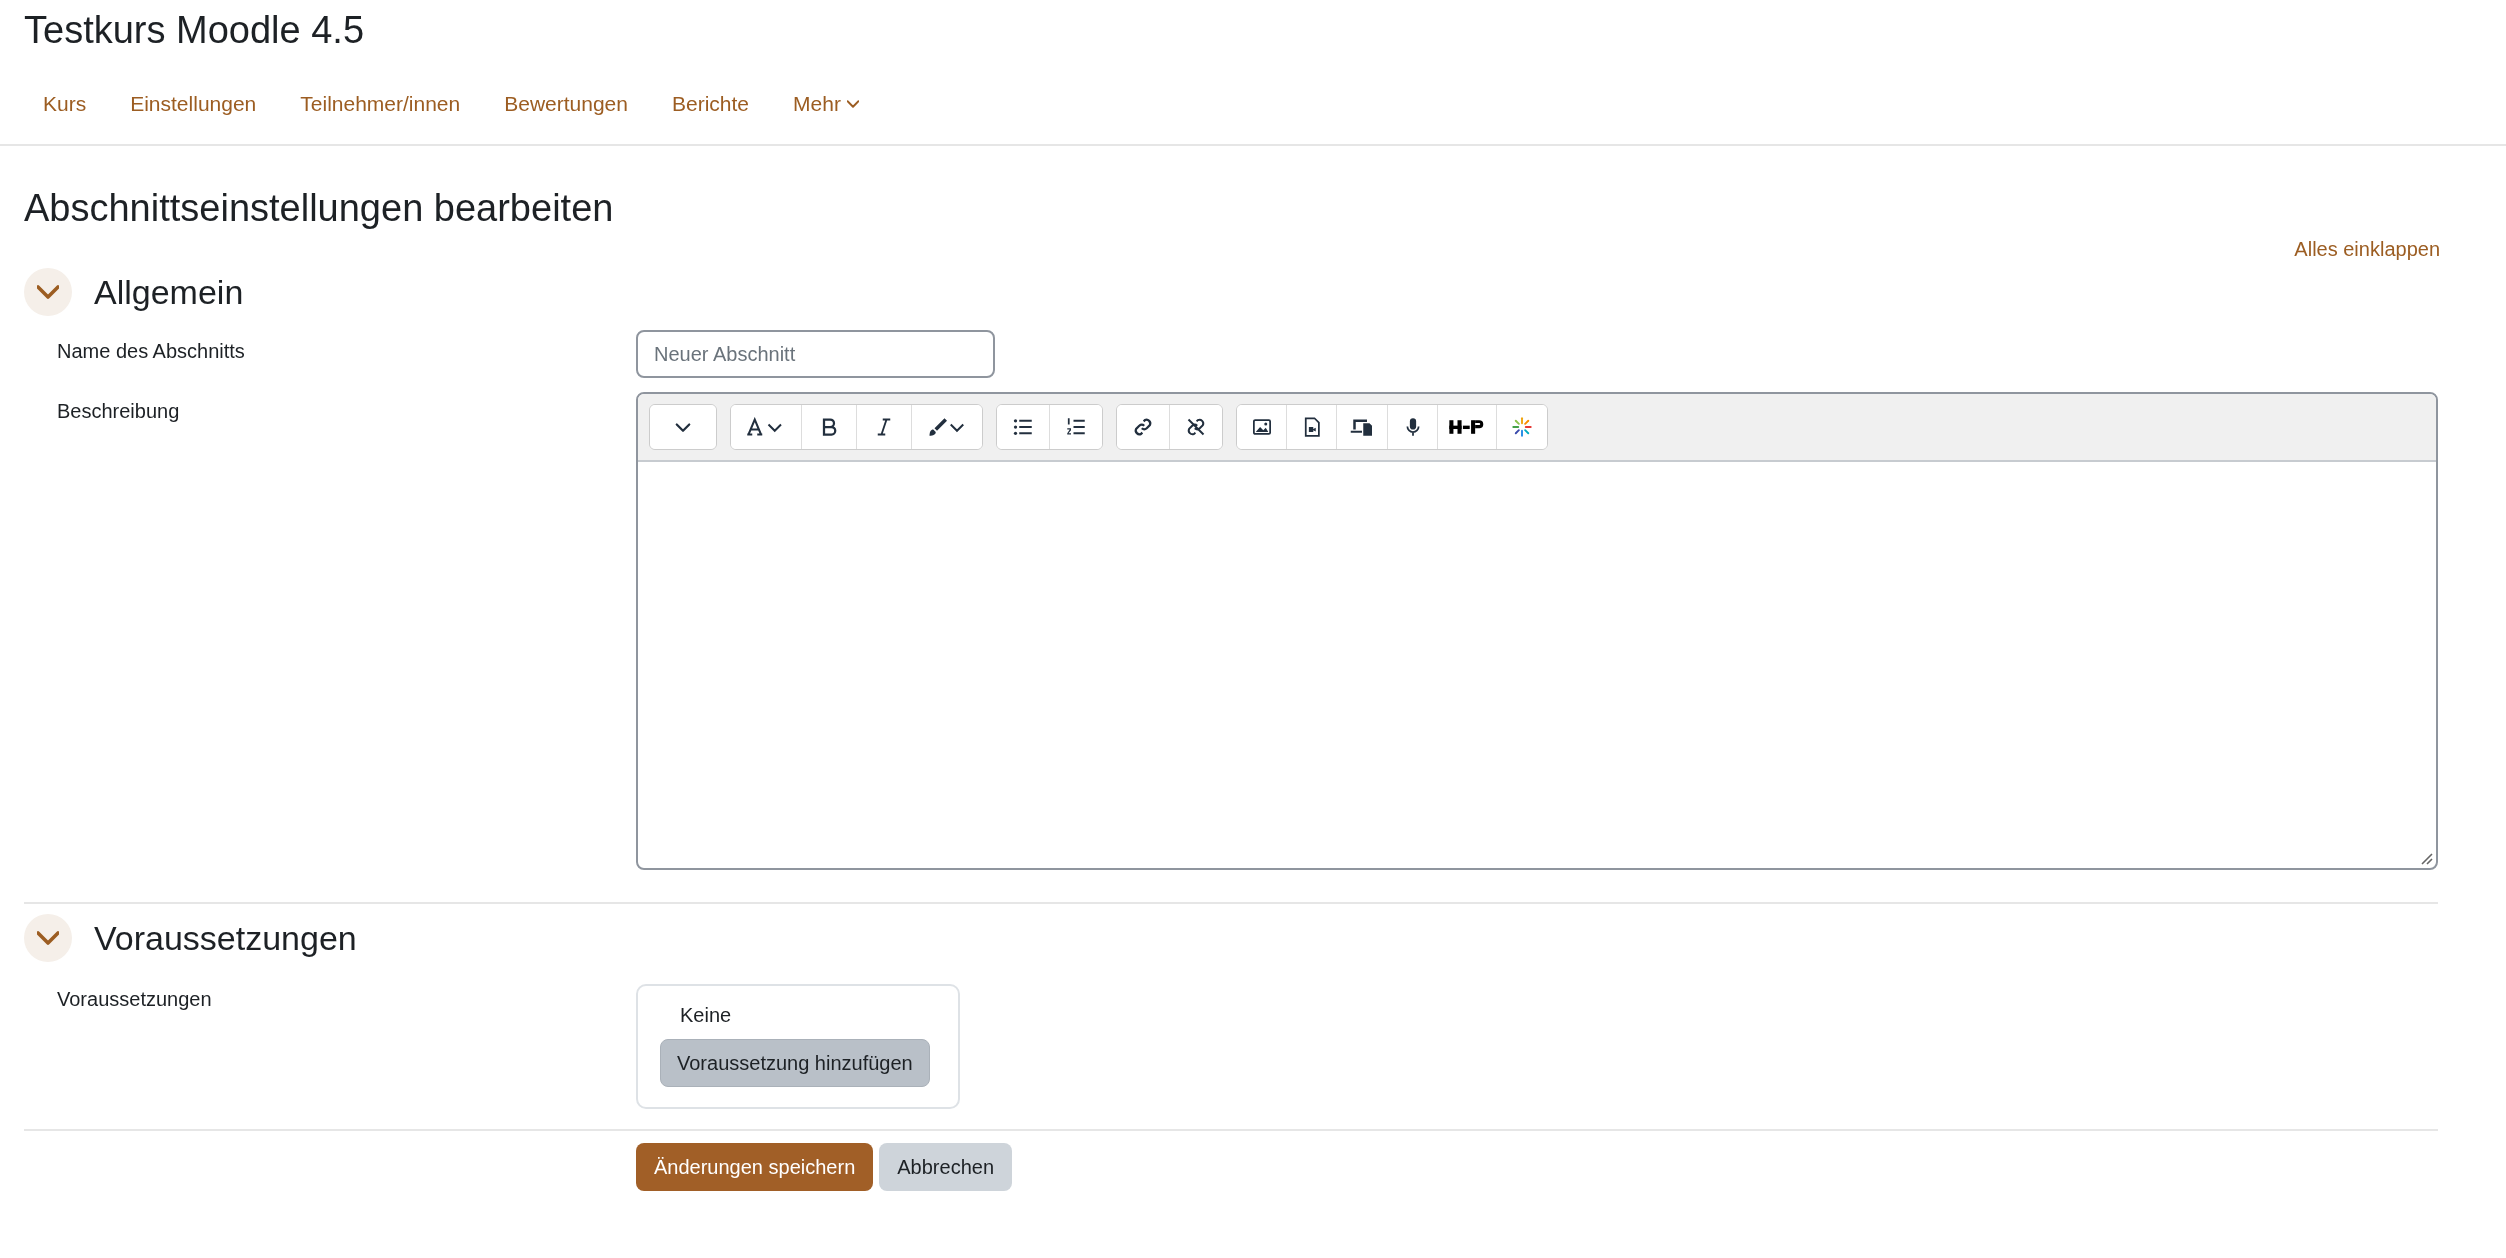  I want to click on resize-handle-icon, so click(2427, 859).